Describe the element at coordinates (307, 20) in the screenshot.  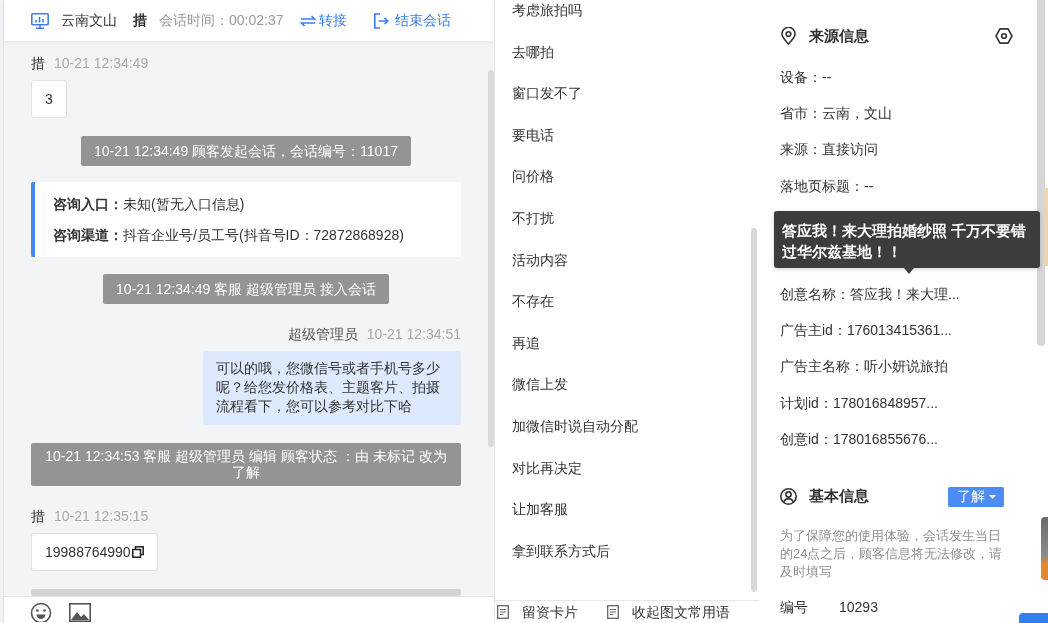
I see `swap-icon` at that location.